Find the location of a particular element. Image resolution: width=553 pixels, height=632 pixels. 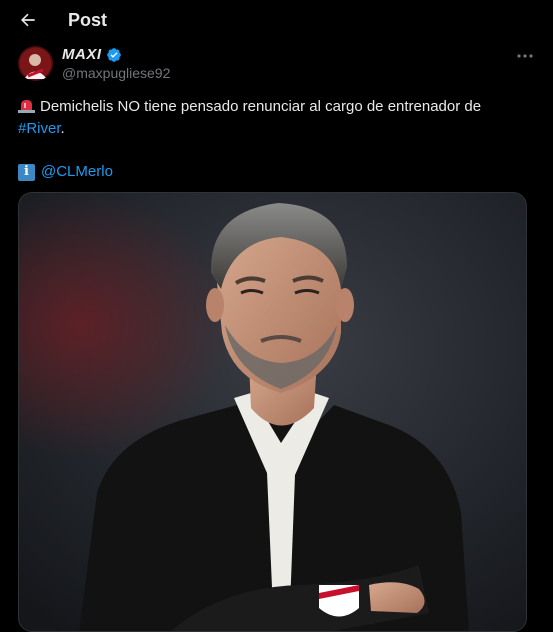

name-line: MAXI is located at coordinates (92, 54).